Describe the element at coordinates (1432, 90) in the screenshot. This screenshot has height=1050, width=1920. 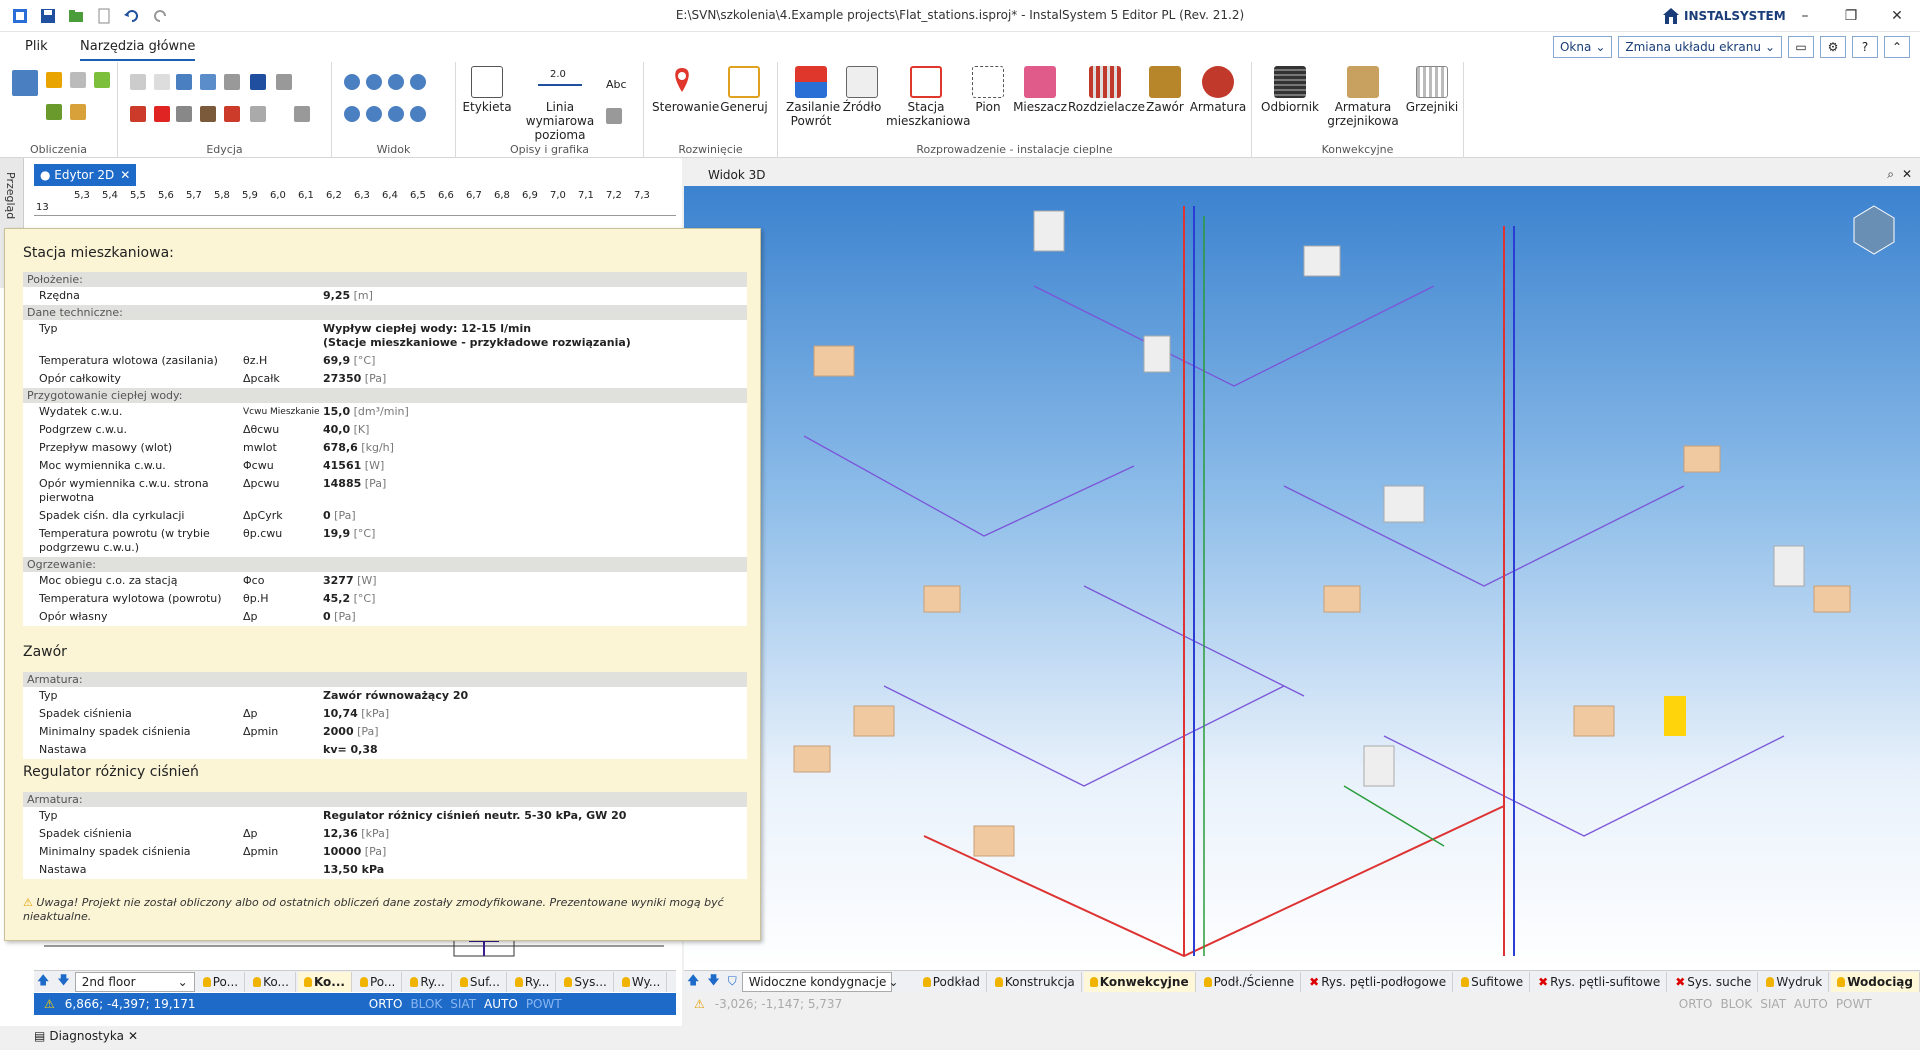
I see `radiators-button: Grzejniki` at that location.